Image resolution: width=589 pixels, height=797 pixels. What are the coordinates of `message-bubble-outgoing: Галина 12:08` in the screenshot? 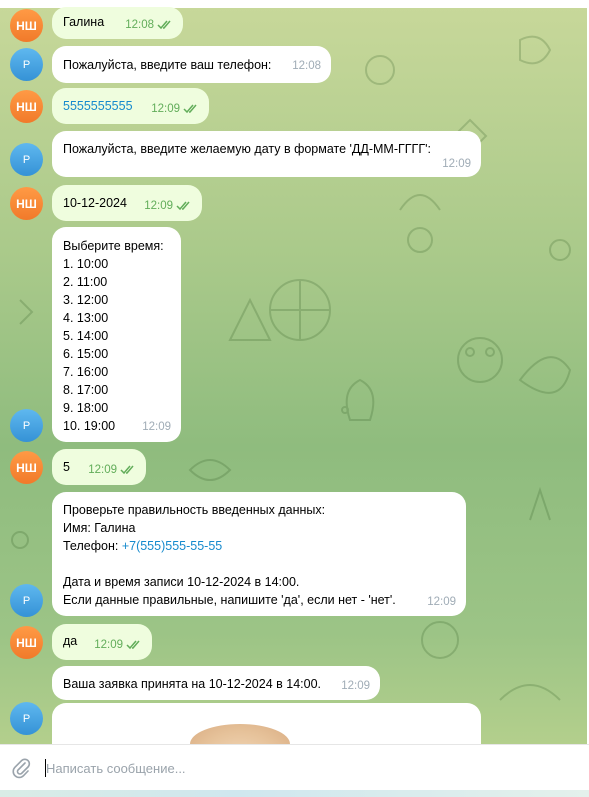 It's located at (117, 23).